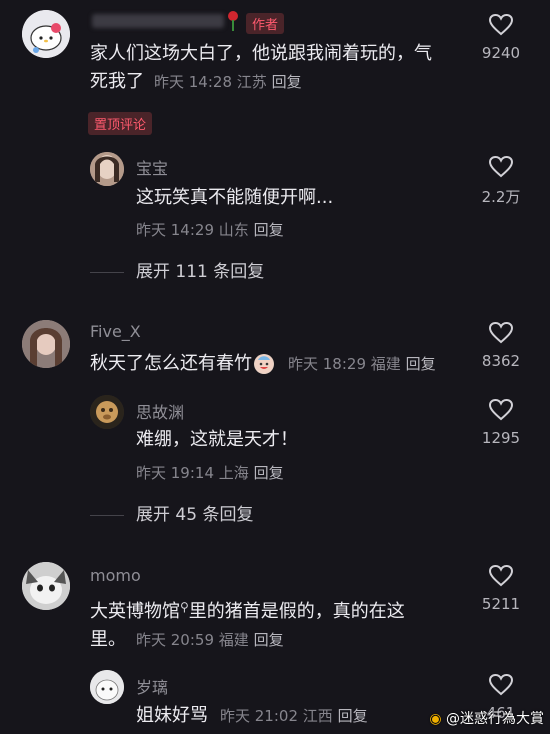  What do you see at coordinates (193, 82) in the screenshot?
I see `comment-time: 昨天 14:28` at bounding box center [193, 82].